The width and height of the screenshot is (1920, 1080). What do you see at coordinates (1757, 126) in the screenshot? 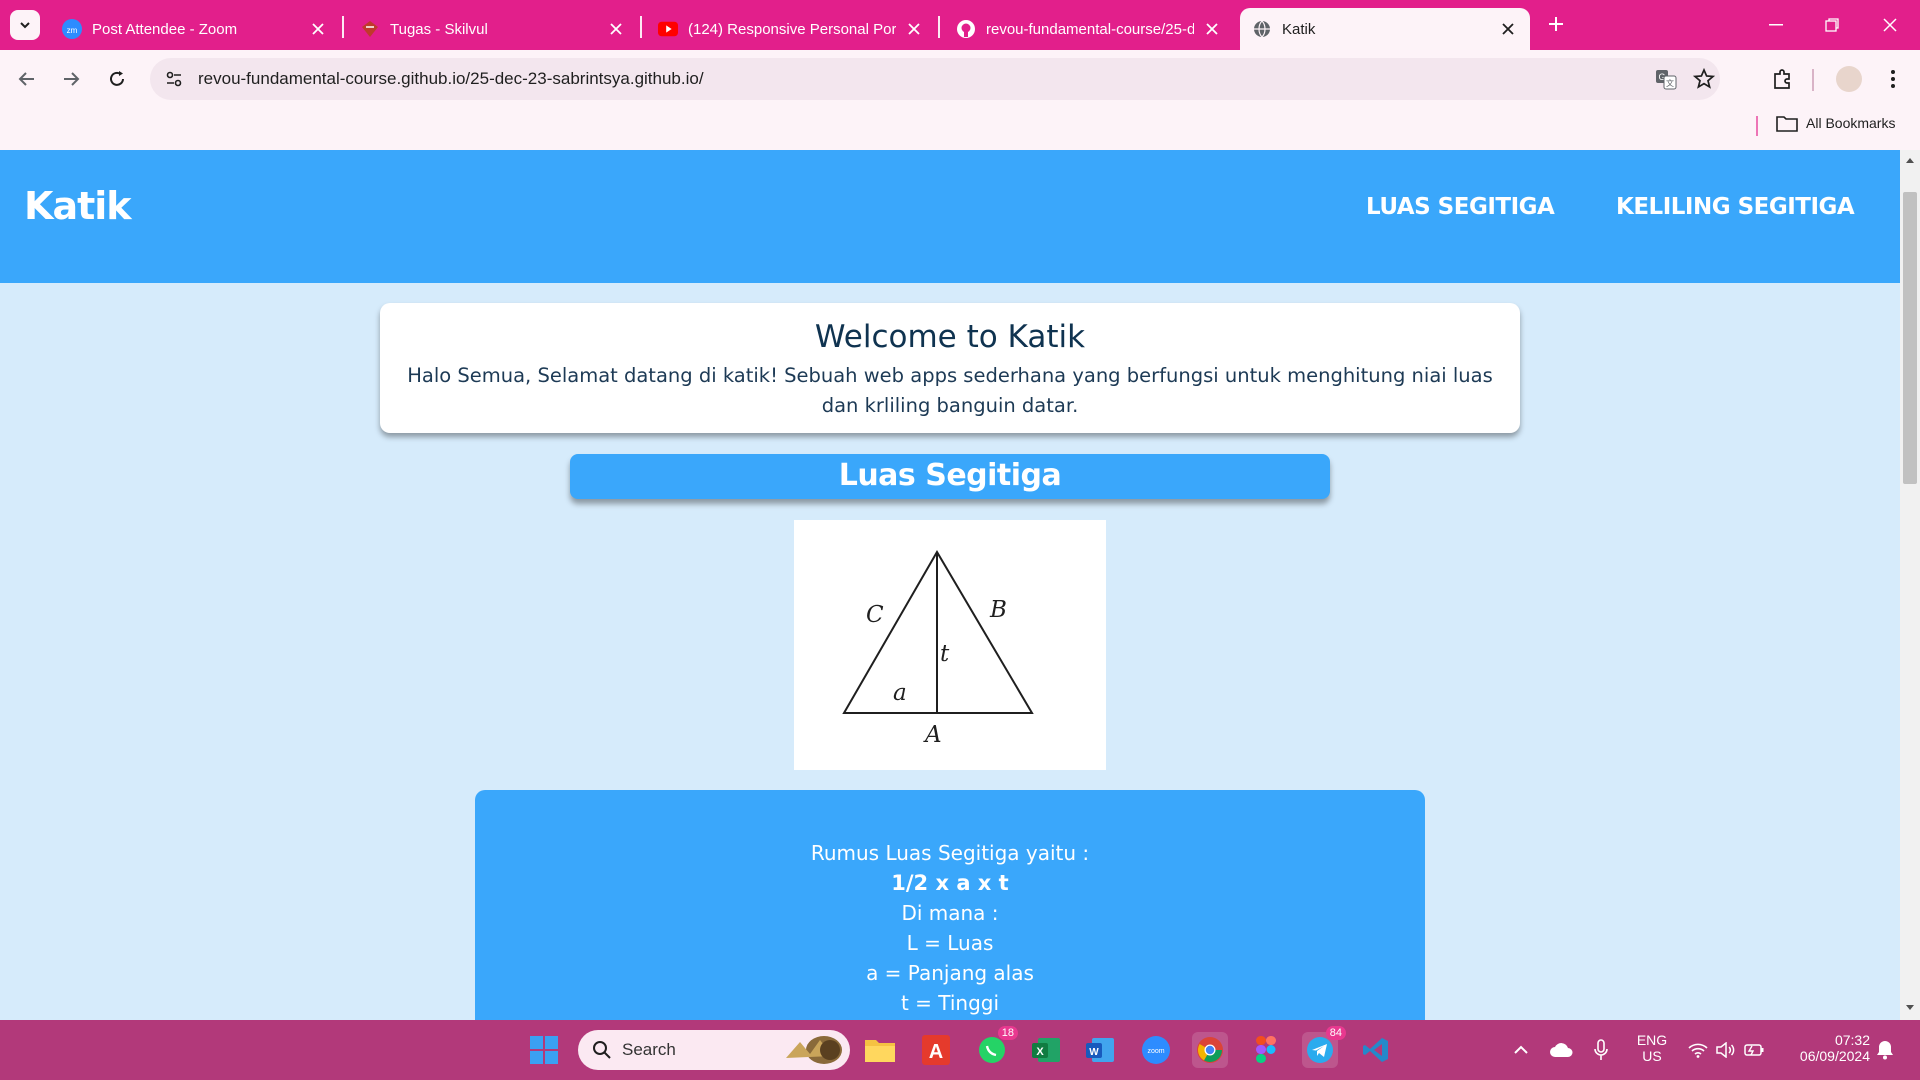
I see `bookmarks-divider` at bounding box center [1757, 126].